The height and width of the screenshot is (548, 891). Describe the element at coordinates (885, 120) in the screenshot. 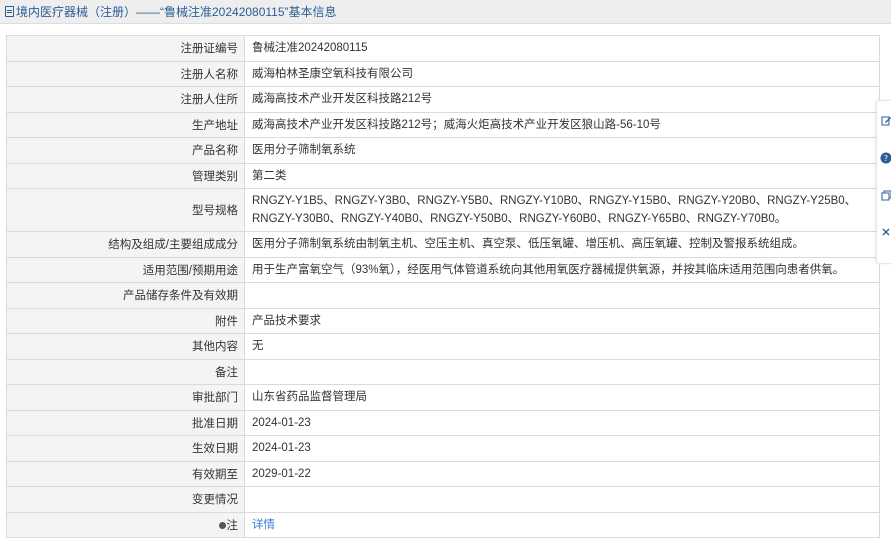

I see `edit-icon` at that location.